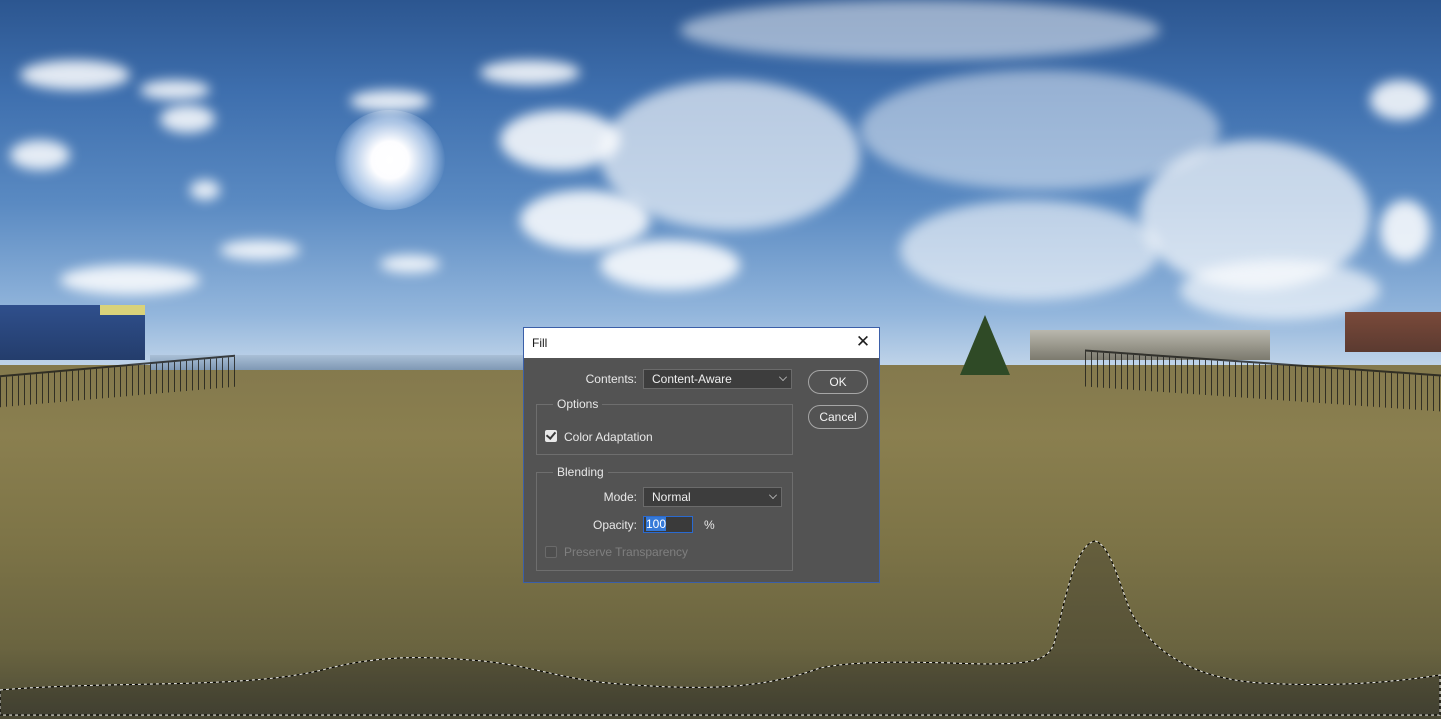 The image size is (1441, 719). I want to click on cancel-button: Cancel, so click(838, 417).